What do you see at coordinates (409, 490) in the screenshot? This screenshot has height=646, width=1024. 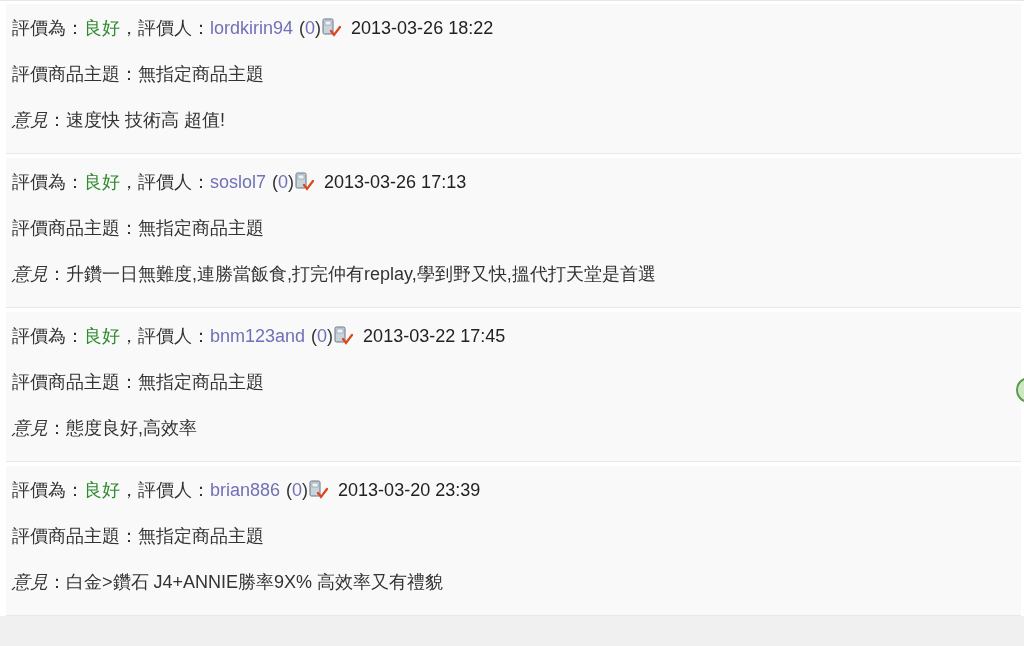 I see `review-date: 2013-03-20 23:39` at bounding box center [409, 490].